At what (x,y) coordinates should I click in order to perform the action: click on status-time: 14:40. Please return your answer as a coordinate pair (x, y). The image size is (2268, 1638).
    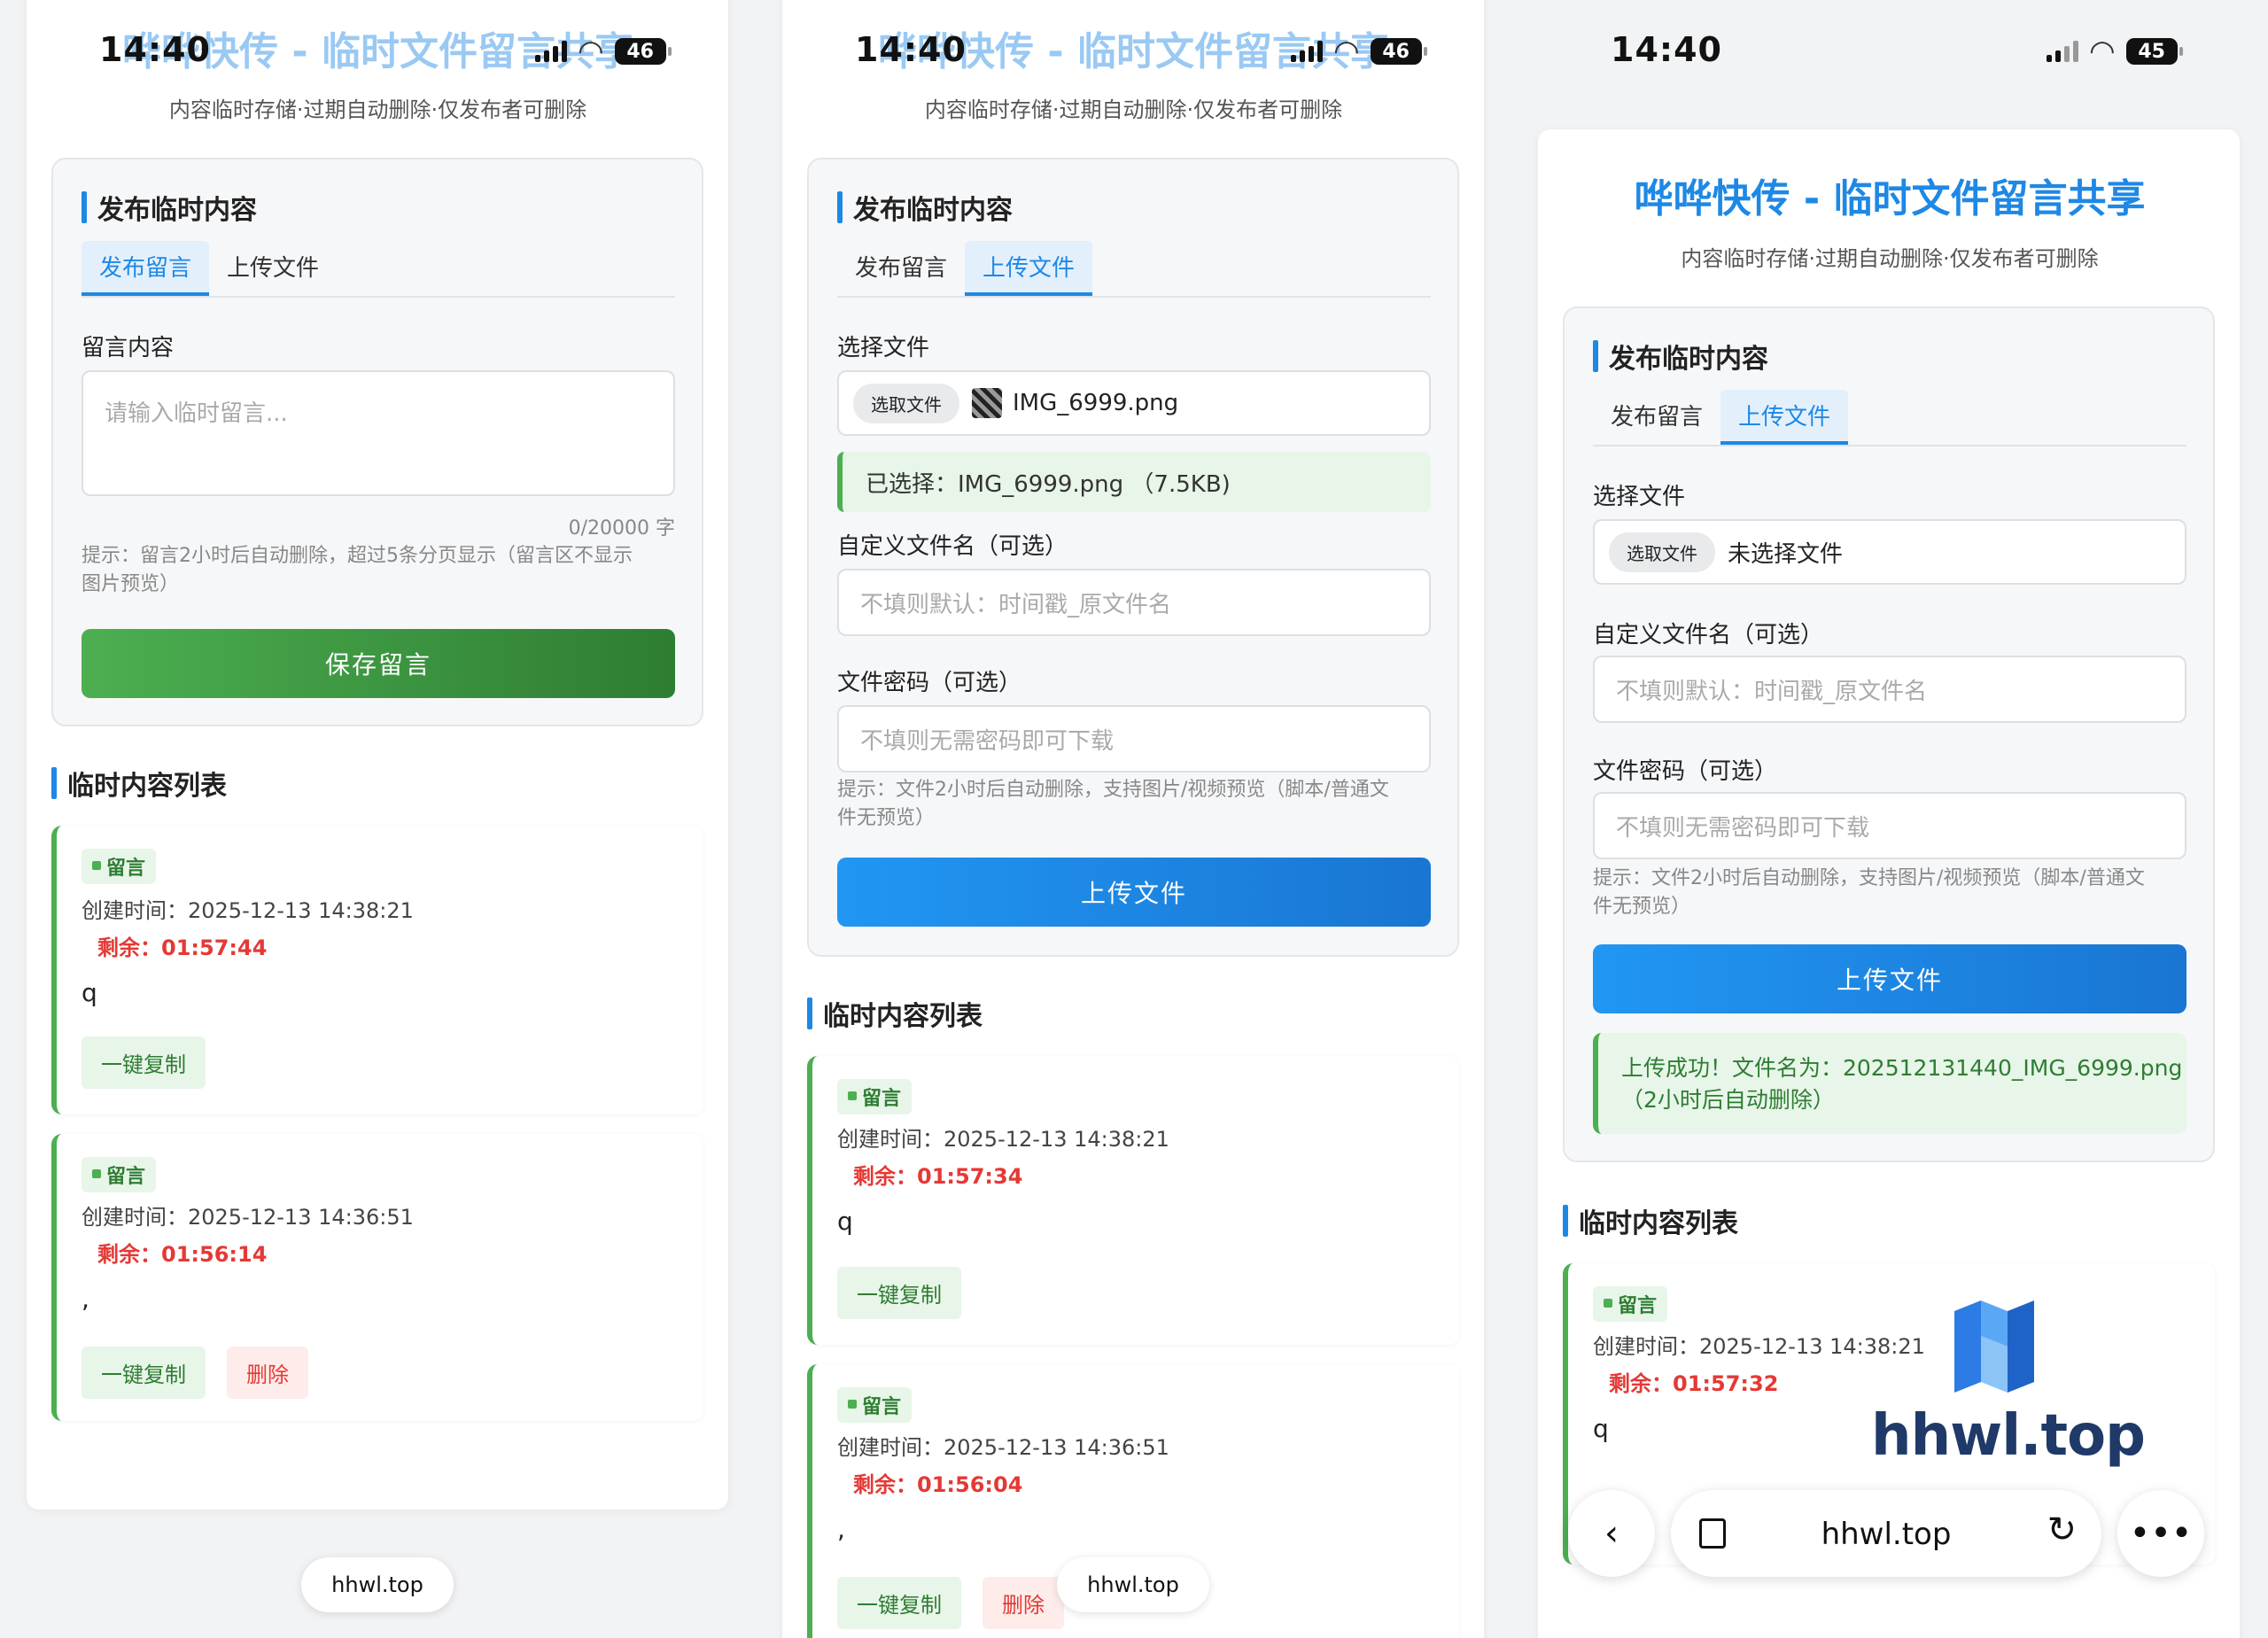
    Looking at the image, I should click on (1666, 49).